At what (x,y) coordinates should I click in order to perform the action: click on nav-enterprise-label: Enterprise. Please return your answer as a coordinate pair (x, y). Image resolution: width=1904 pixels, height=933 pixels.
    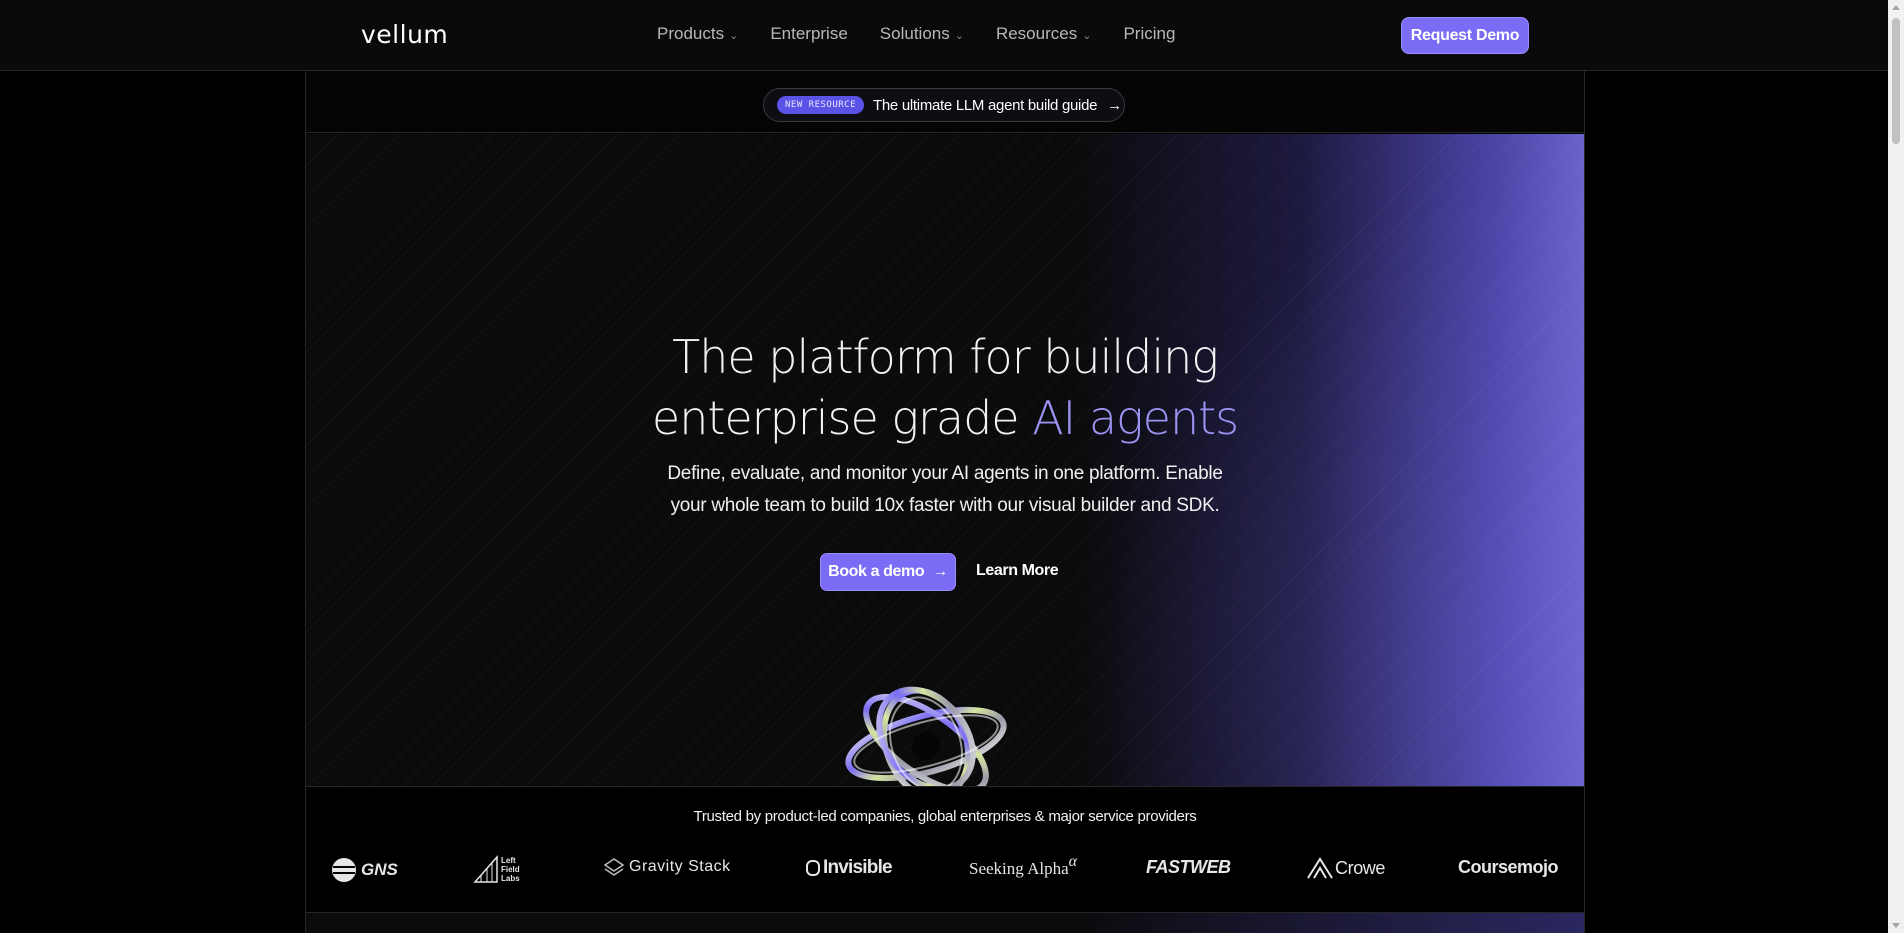
    Looking at the image, I should click on (809, 33).